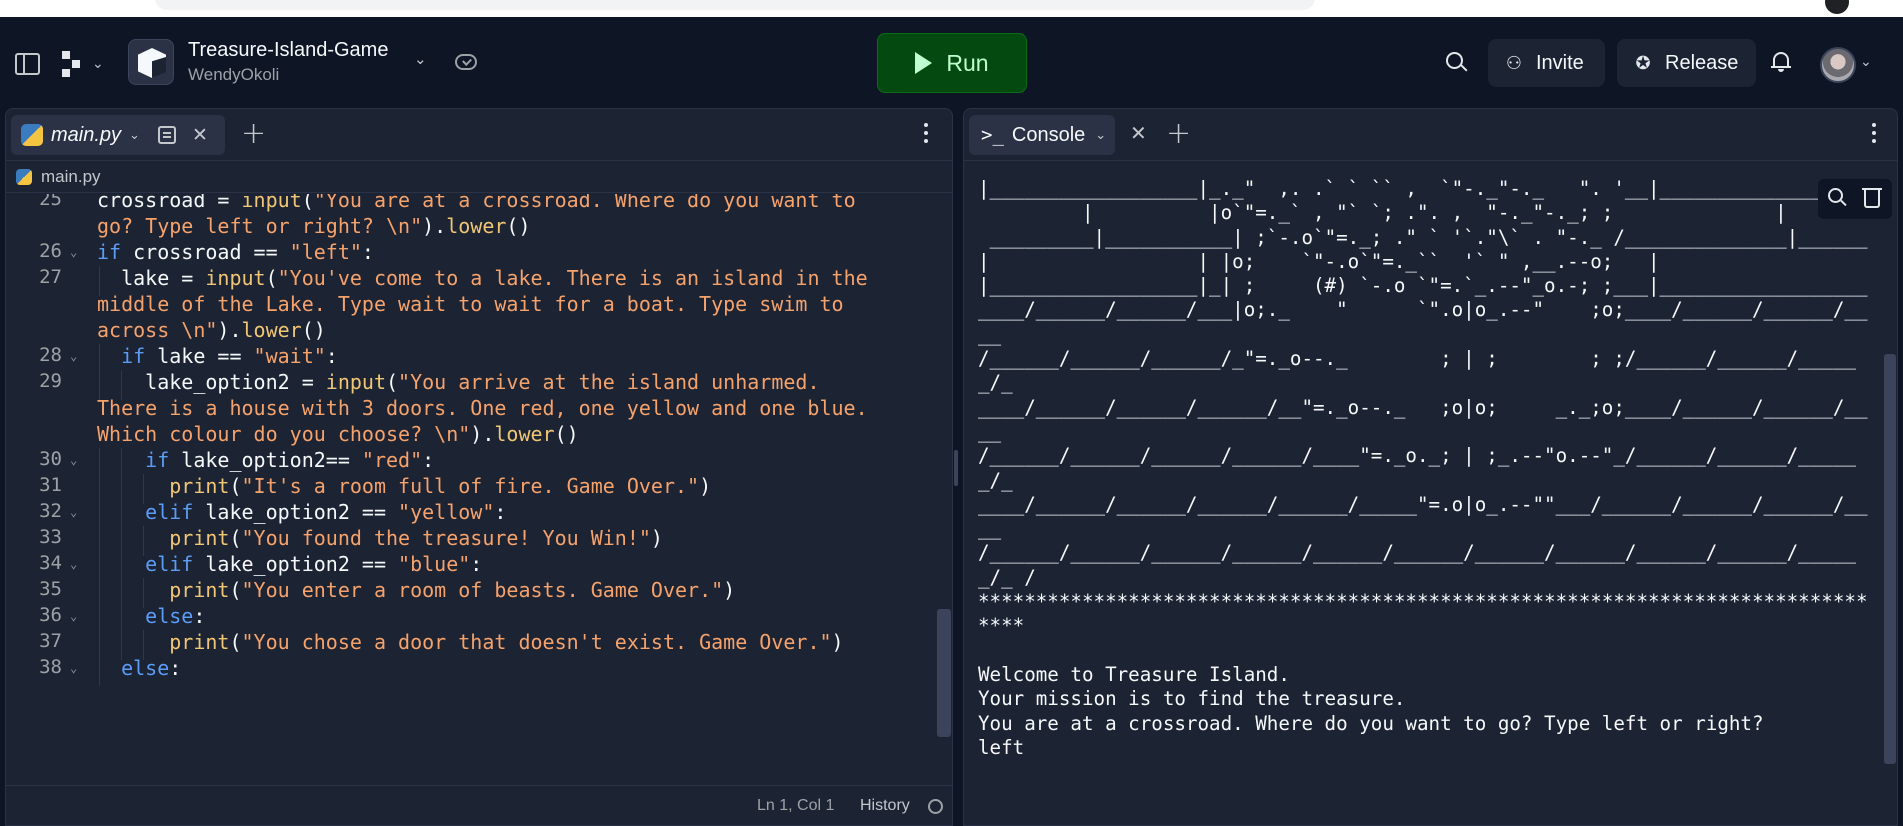 Image resolution: width=1903 pixels, height=826 pixels. What do you see at coordinates (50, 277) in the screenshot?
I see `line-number: 27` at bounding box center [50, 277].